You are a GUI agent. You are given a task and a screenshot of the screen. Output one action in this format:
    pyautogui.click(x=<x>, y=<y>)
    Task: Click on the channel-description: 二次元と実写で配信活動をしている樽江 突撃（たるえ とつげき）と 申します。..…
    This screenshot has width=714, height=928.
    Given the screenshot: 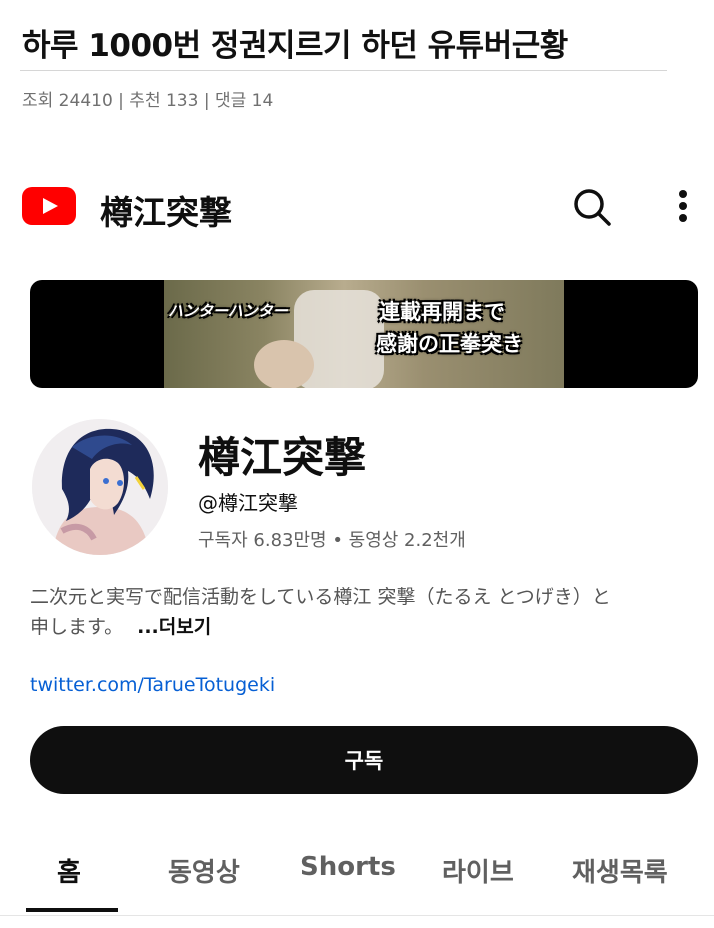 What is the action you would take?
    pyautogui.click(x=362, y=612)
    